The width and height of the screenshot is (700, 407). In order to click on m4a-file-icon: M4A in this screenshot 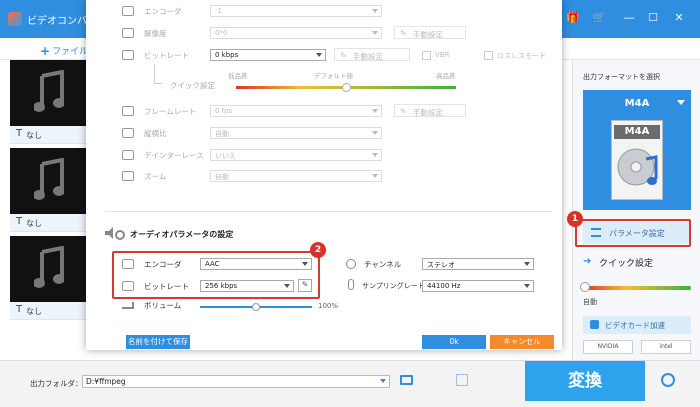, I will do `click(637, 160)`.